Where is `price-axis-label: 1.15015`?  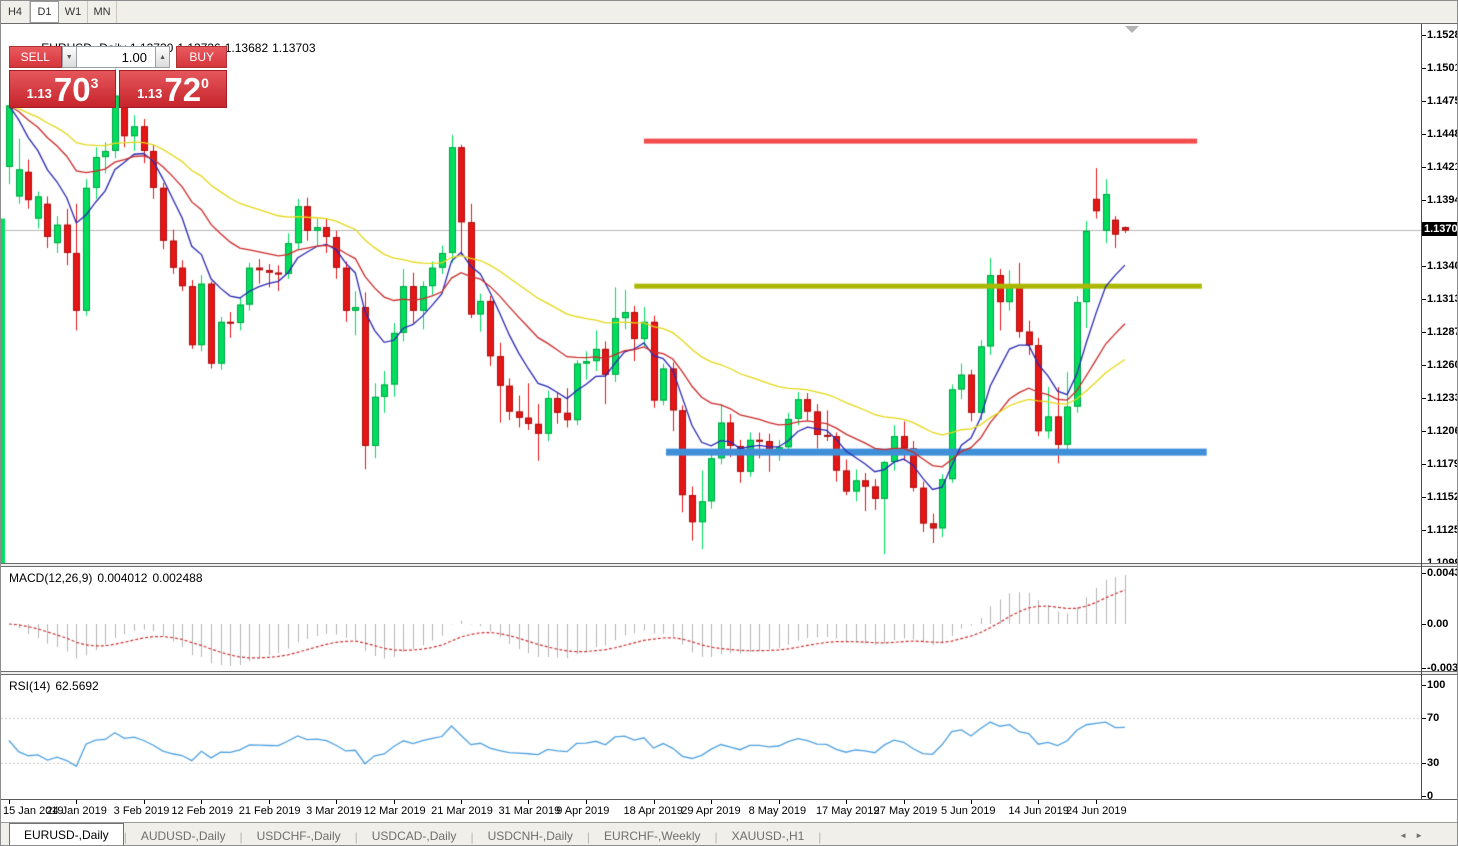
price-axis-label: 1.15015 is located at coordinates (1439, 68).